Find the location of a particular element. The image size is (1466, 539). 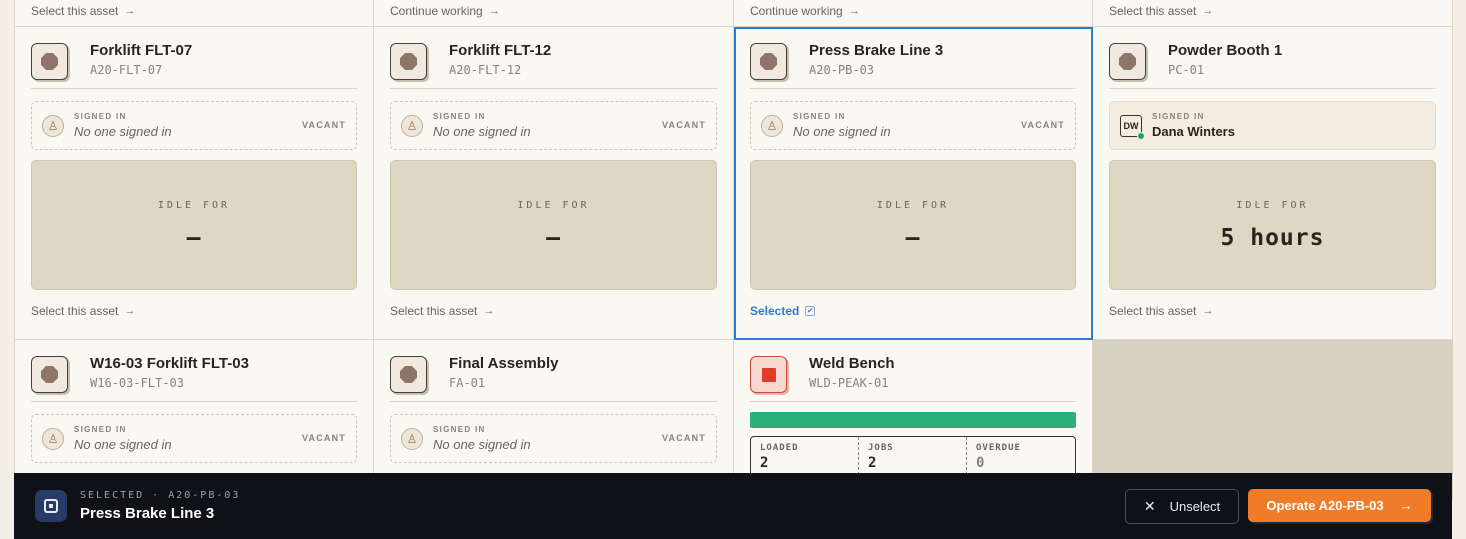

idle-panel: IDLE FOR 5 hours is located at coordinates (1272, 225).